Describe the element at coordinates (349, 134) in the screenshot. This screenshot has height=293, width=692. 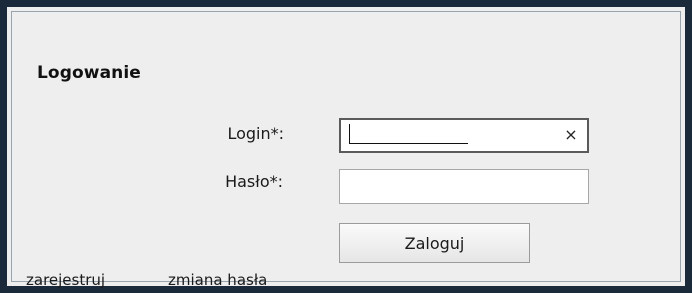
I see `text-caret` at that location.